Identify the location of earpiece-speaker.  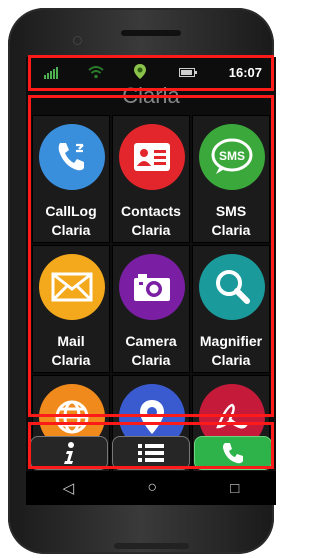
(151, 33).